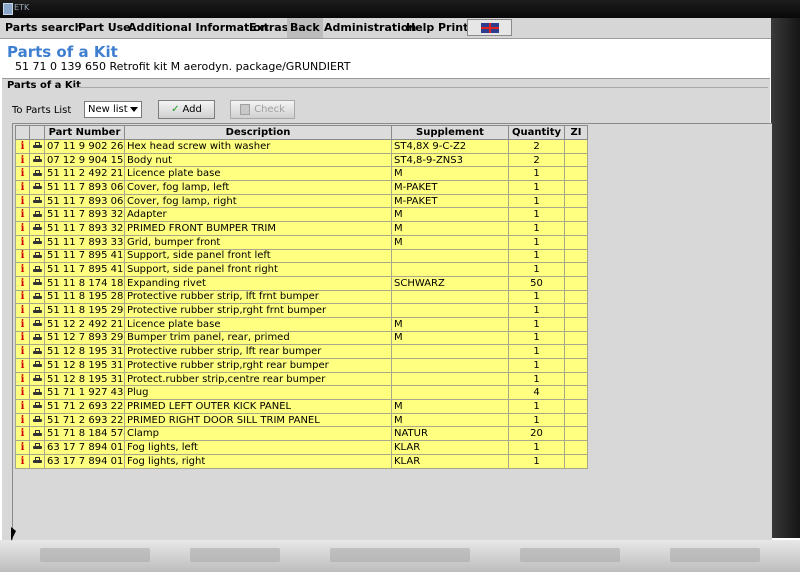  What do you see at coordinates (43, 28) in the screenshot?
I see `menu-parts-search: Parts search` at bounding box center [43, 28].